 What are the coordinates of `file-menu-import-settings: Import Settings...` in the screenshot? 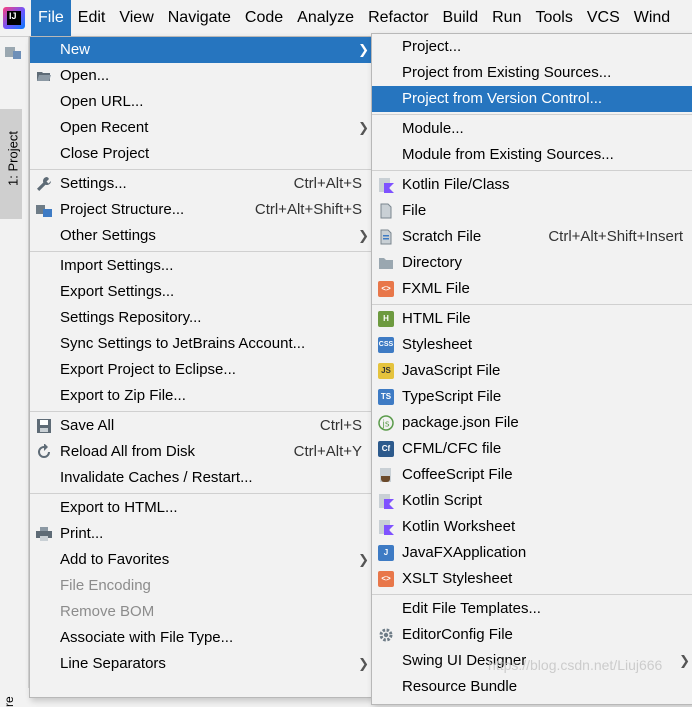 It's located at (201, 266).